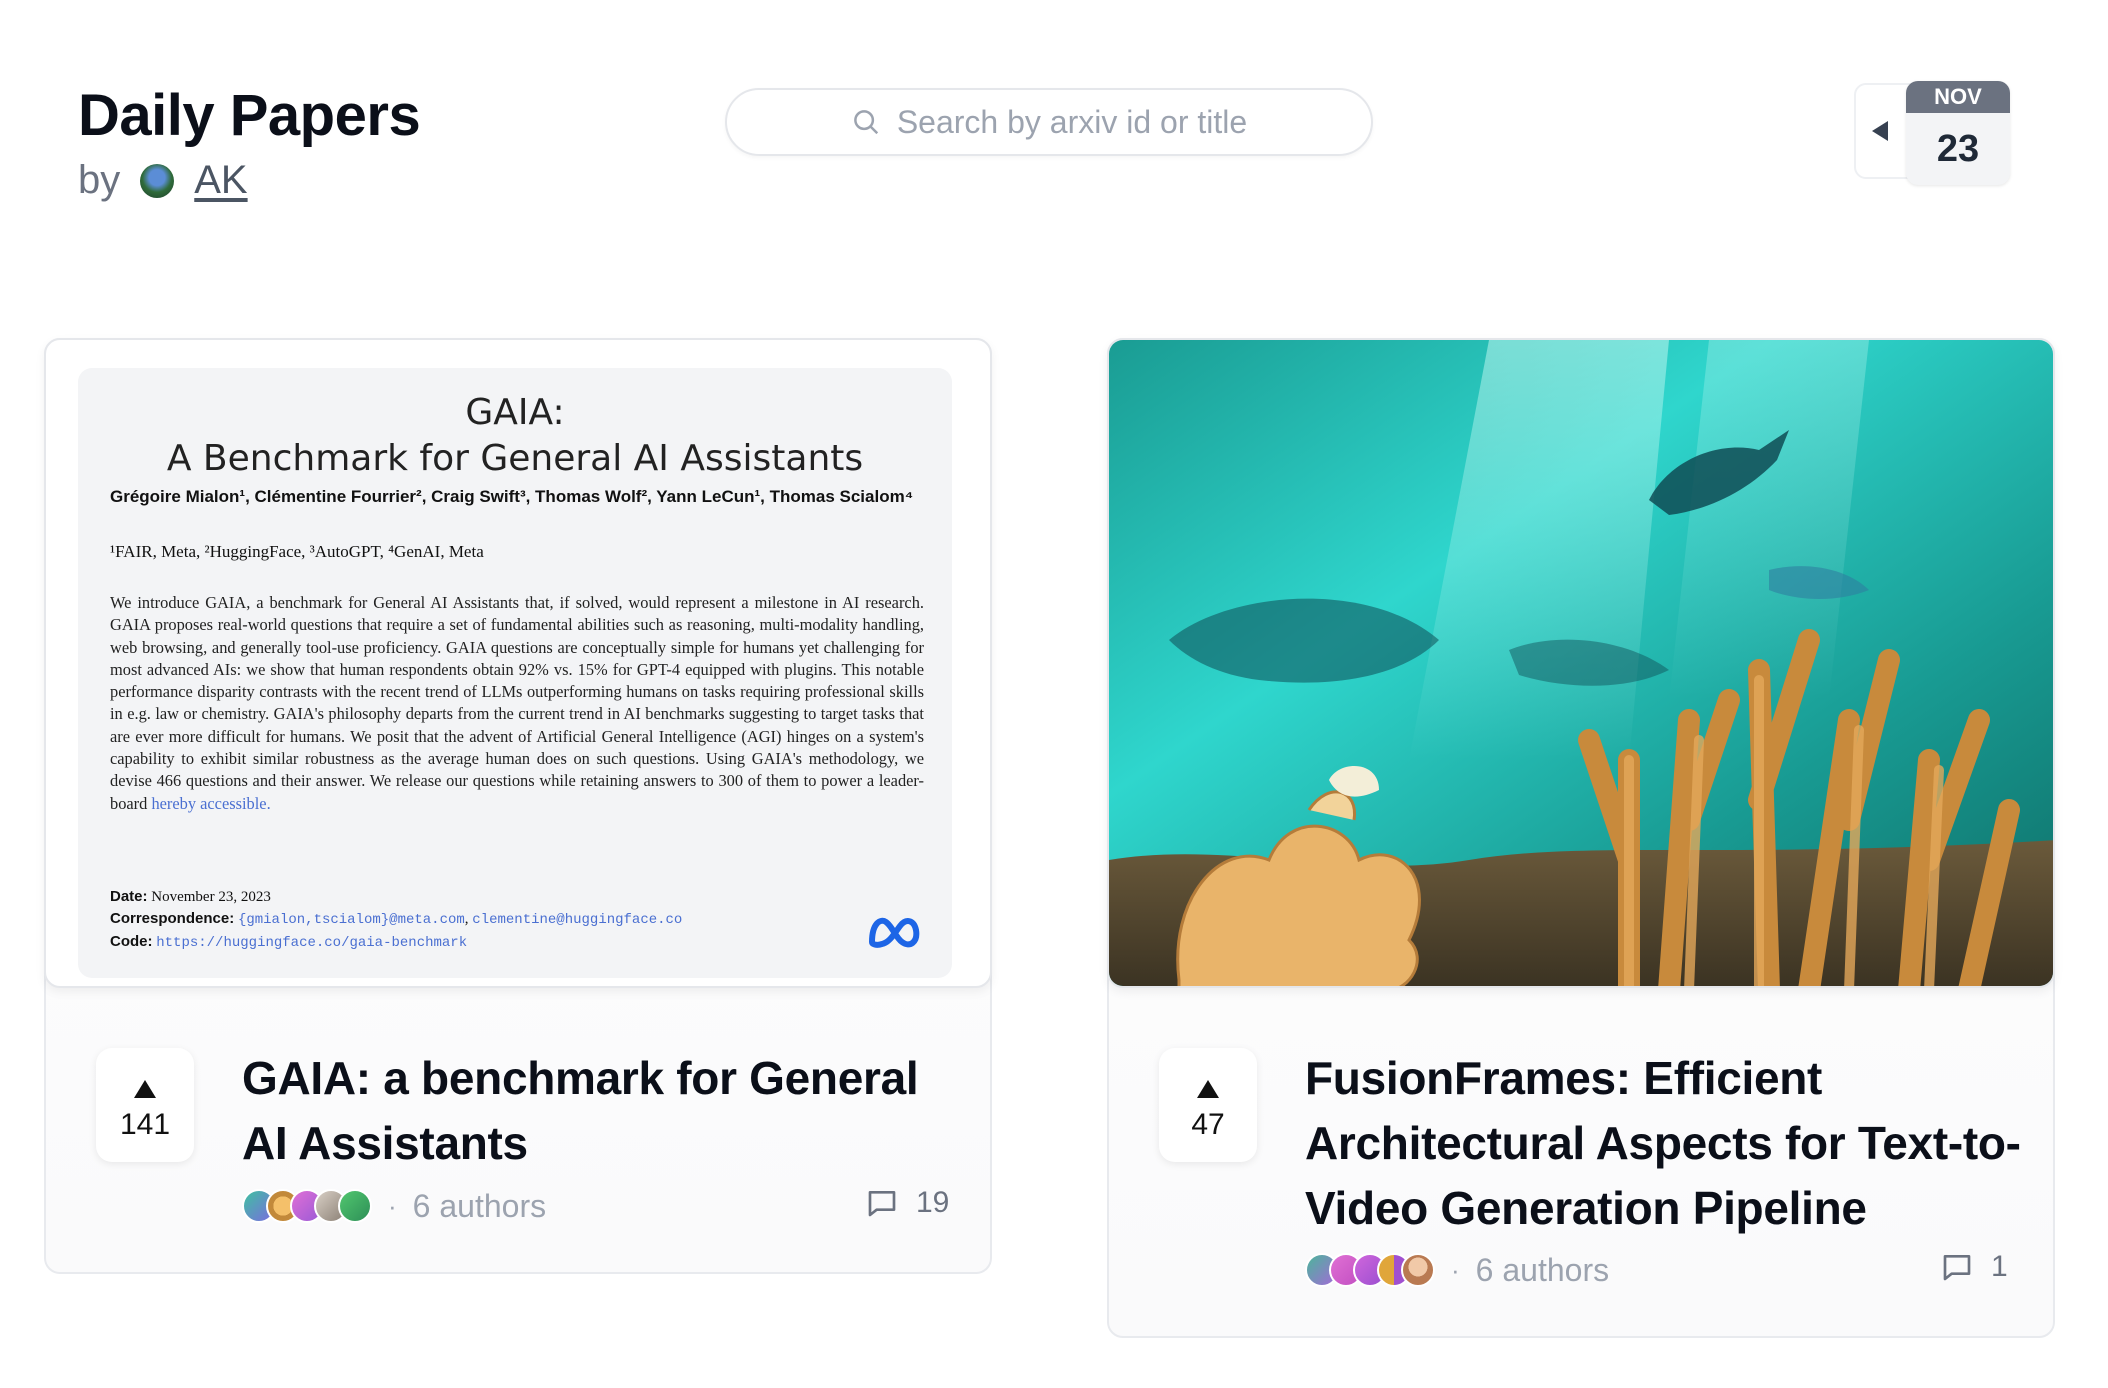 Image resolution: width=2108 pixels, height=1388 pixels. What do you see at coordinates (865, 122) in the screenshot?
I see `search-icon` at bounding box center [865, 122].